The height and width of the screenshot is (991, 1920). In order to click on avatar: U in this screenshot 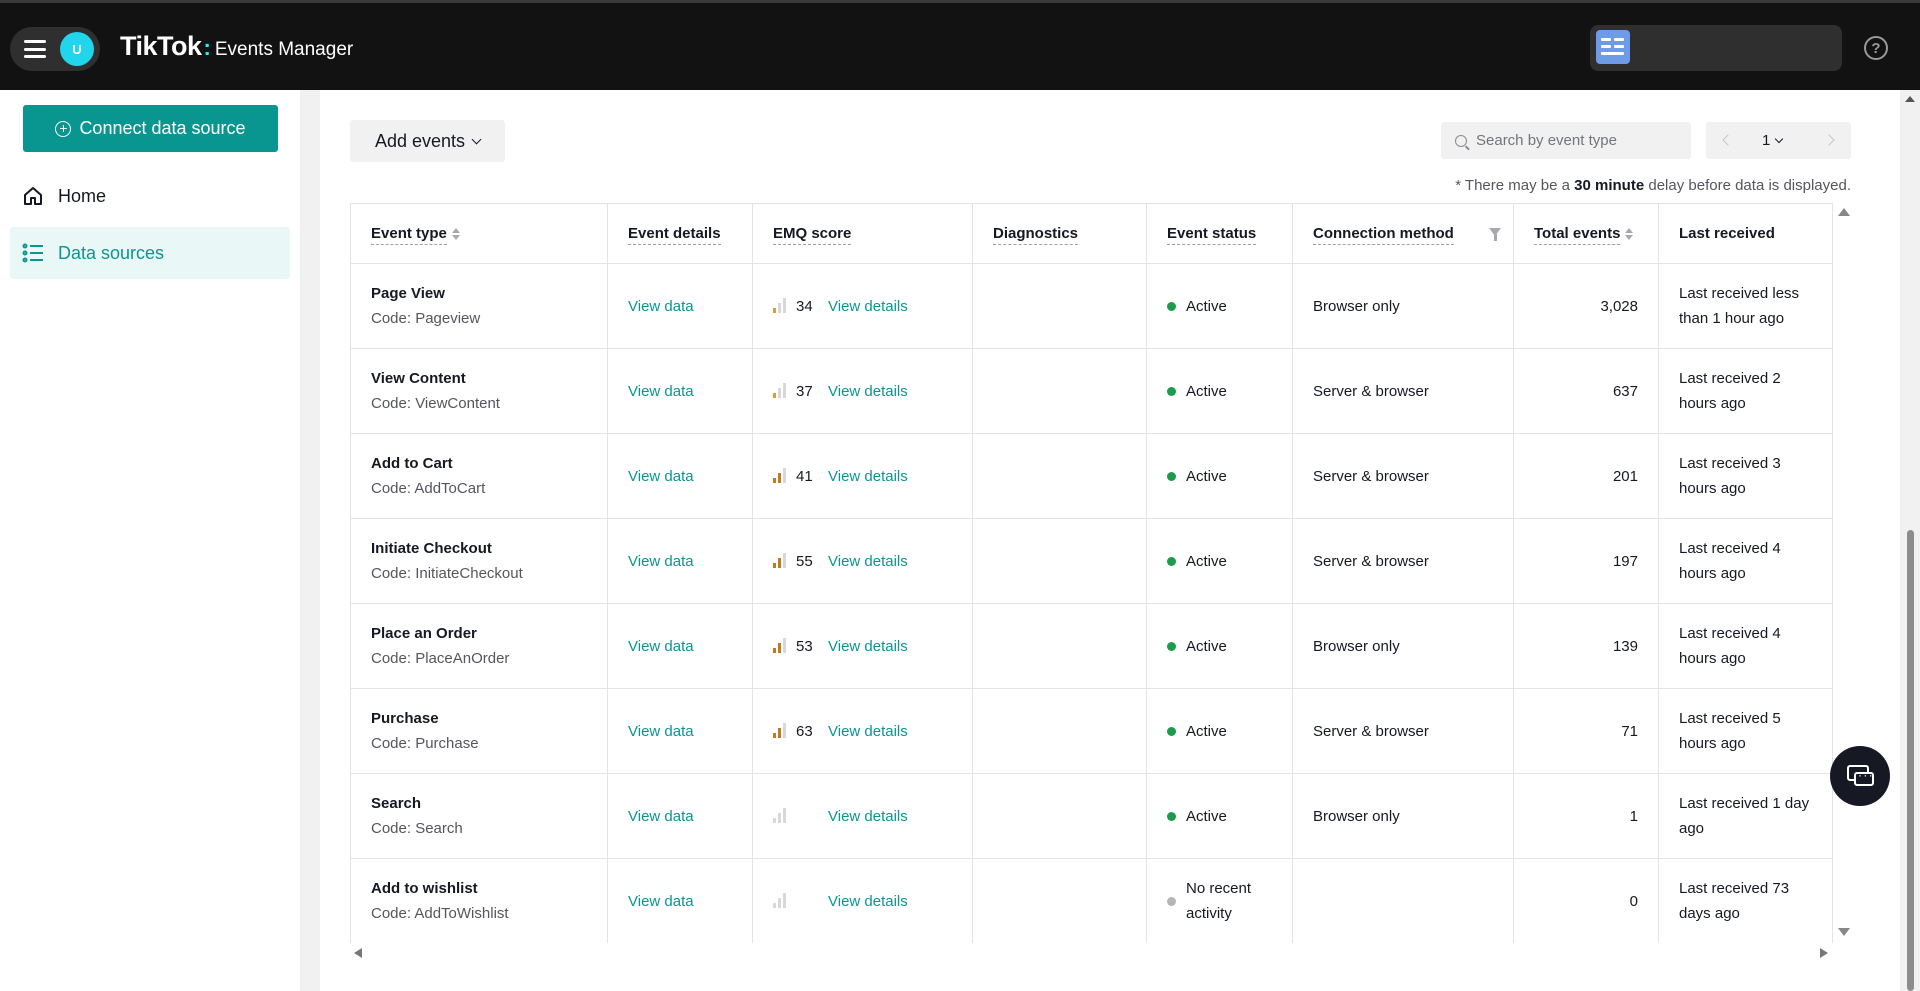, I will do `click(77, 49)`.